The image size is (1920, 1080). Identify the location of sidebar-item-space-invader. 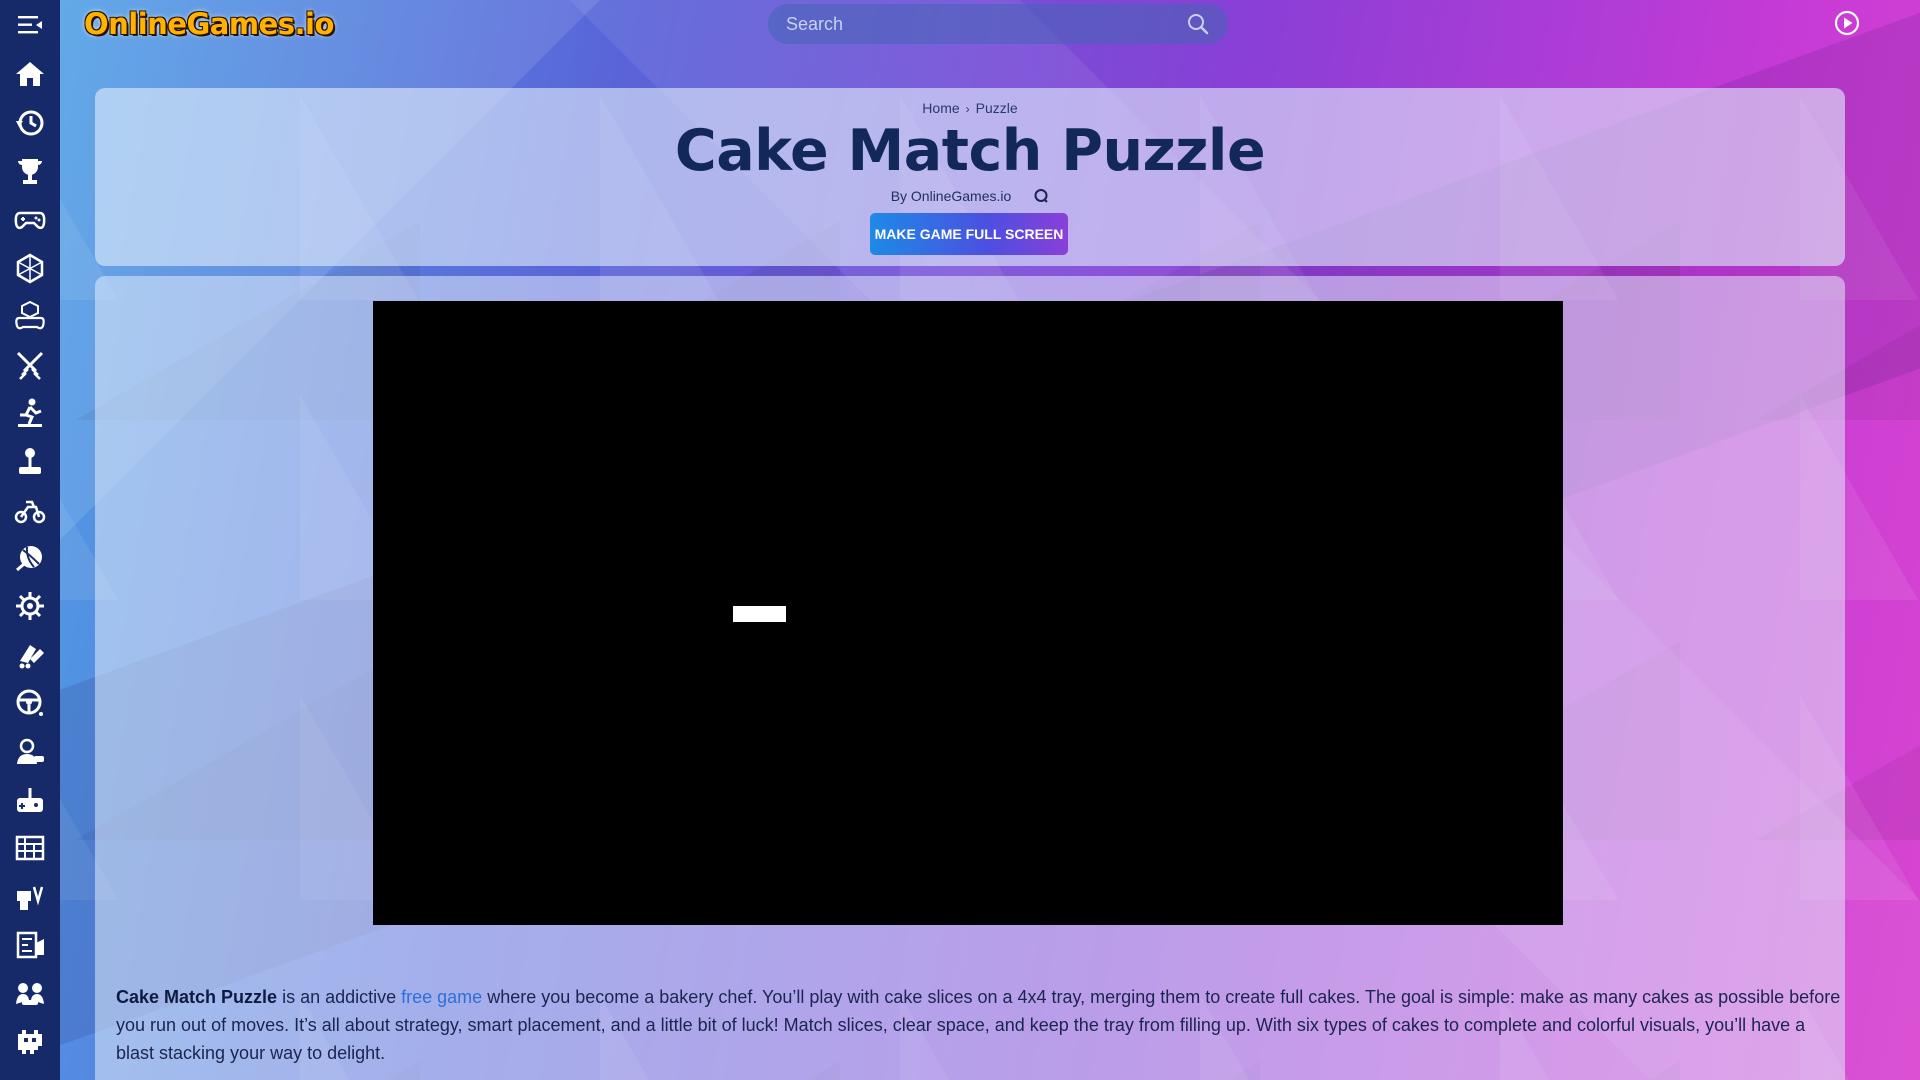
(30, 1042).